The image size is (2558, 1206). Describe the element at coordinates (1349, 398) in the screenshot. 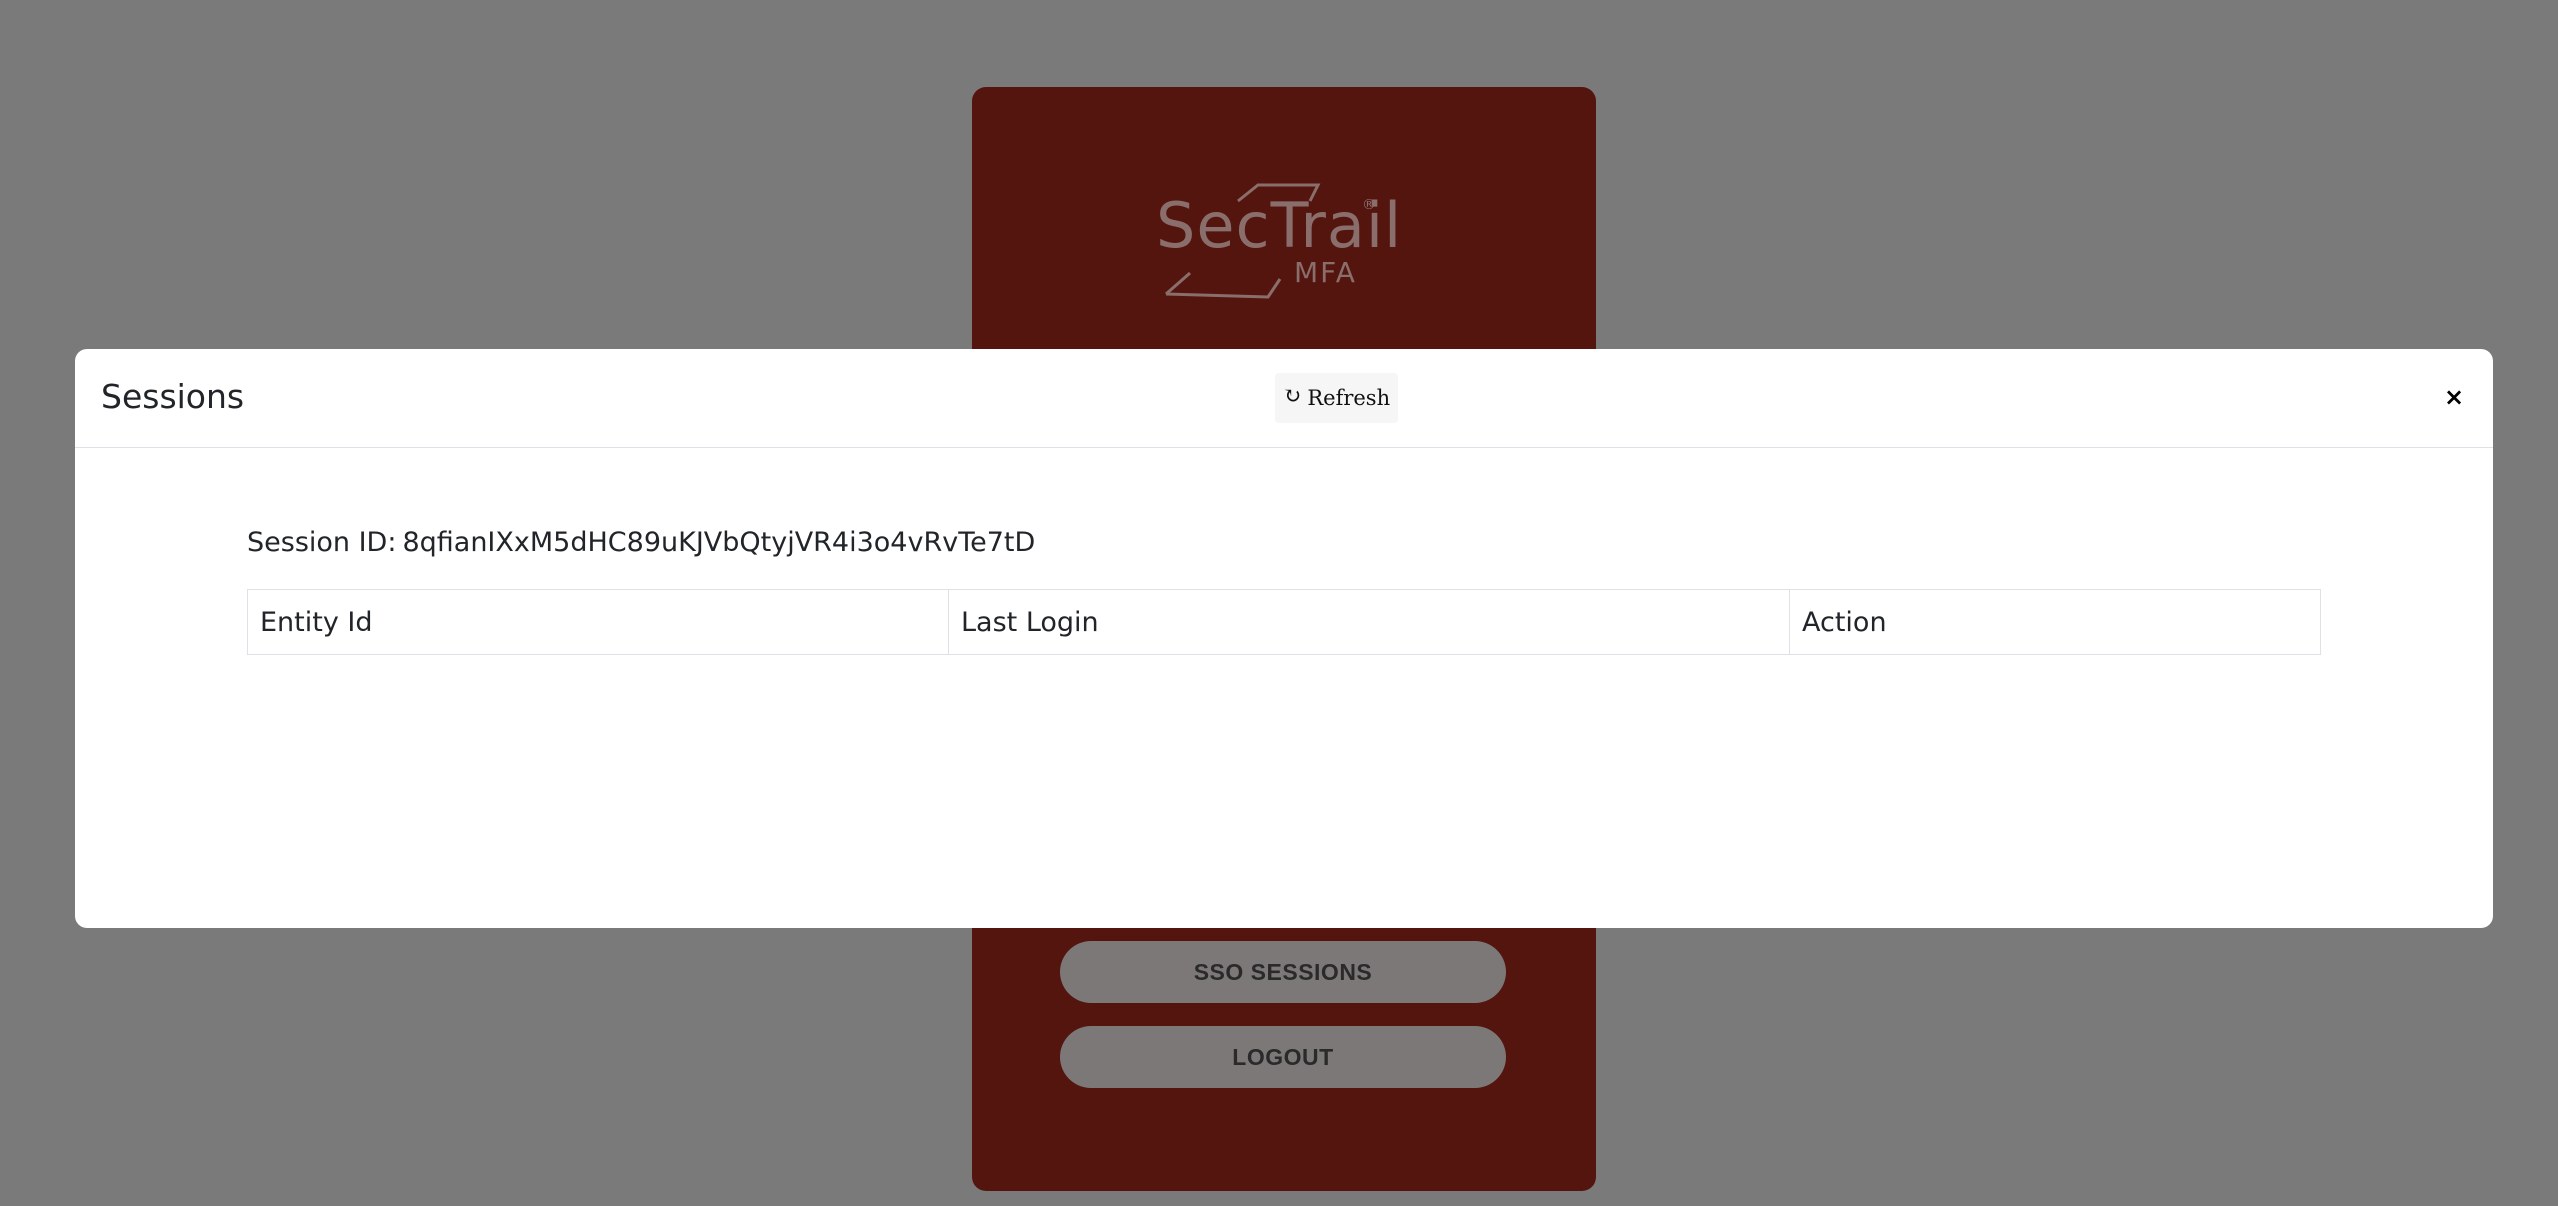

I see `refresh-label: Refresh` at that location.